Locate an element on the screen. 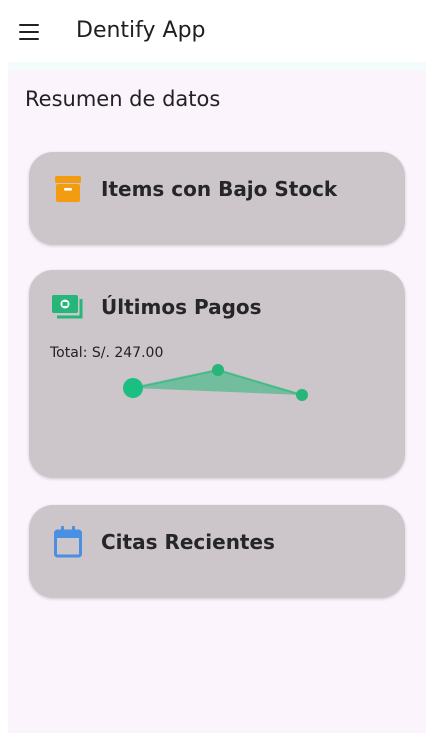  archive-box-icon is located at coordinates (68, 189).